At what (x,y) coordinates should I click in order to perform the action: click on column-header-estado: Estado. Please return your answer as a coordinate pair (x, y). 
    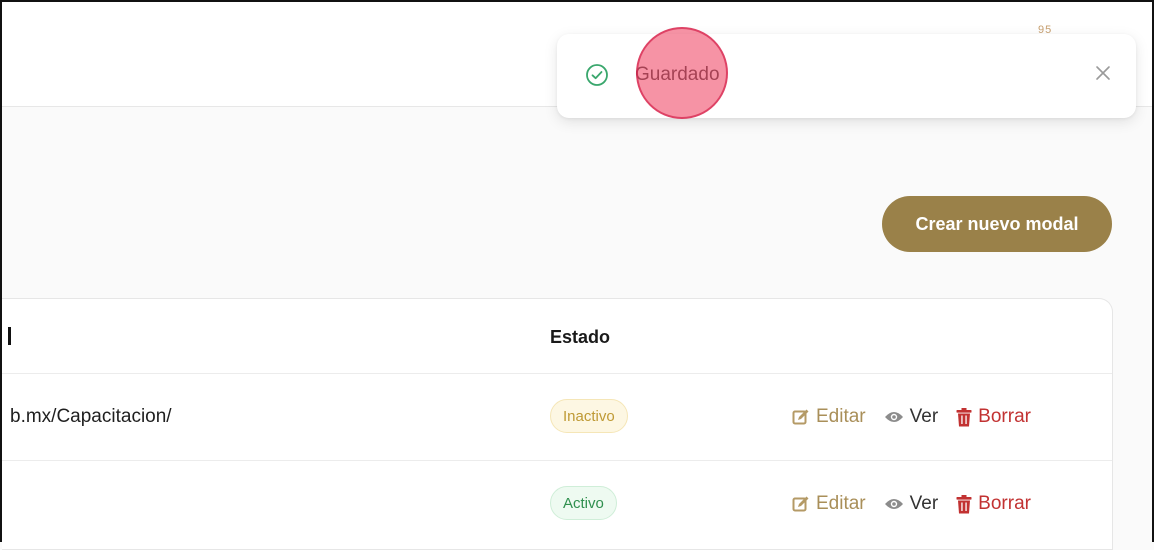
    Looking at the image, I should click on (580, 337).